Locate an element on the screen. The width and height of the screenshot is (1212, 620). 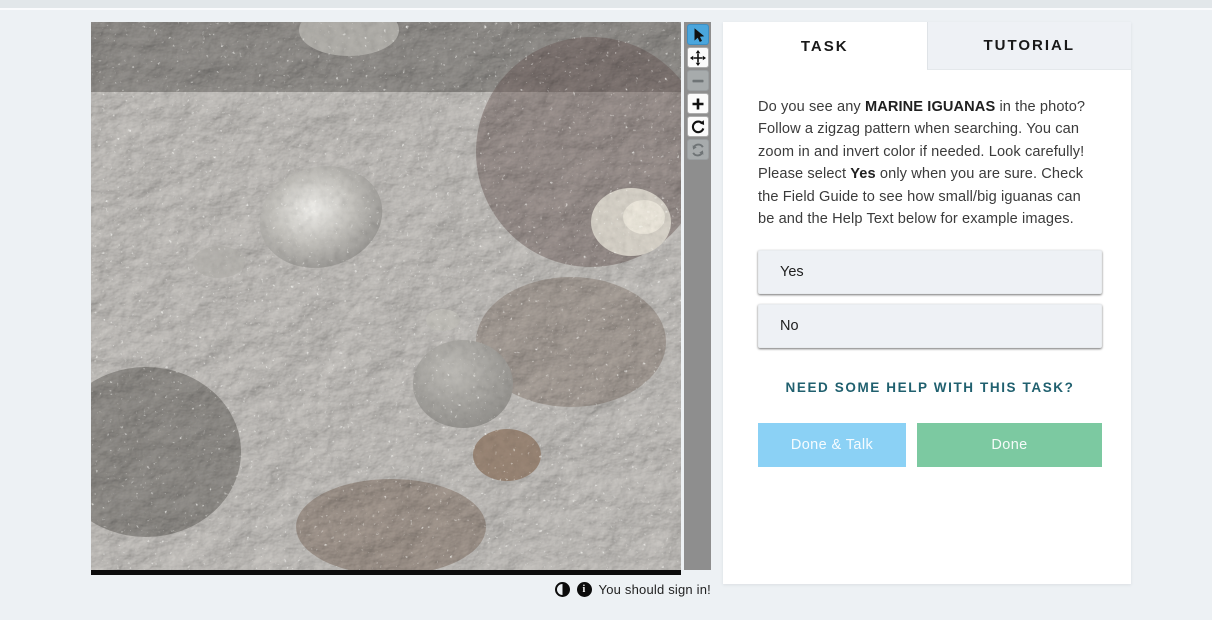
minus-icon is located at coordinates (697, 80).